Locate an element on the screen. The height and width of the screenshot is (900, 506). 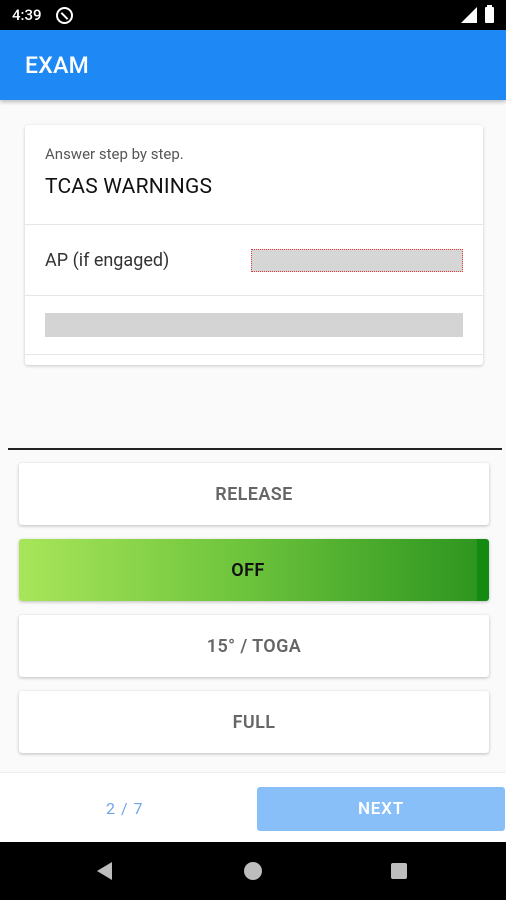
step-row is located at coordinates (254, 325).